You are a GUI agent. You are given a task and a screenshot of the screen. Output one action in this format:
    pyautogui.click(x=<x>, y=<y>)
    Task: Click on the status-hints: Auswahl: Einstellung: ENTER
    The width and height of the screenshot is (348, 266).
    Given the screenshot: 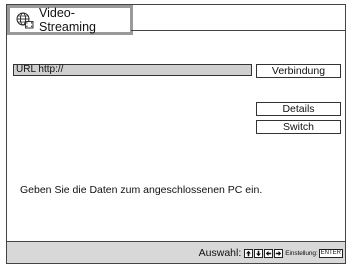 What is the action you would take?
    pyautogui.click(x=271, y=253)
    